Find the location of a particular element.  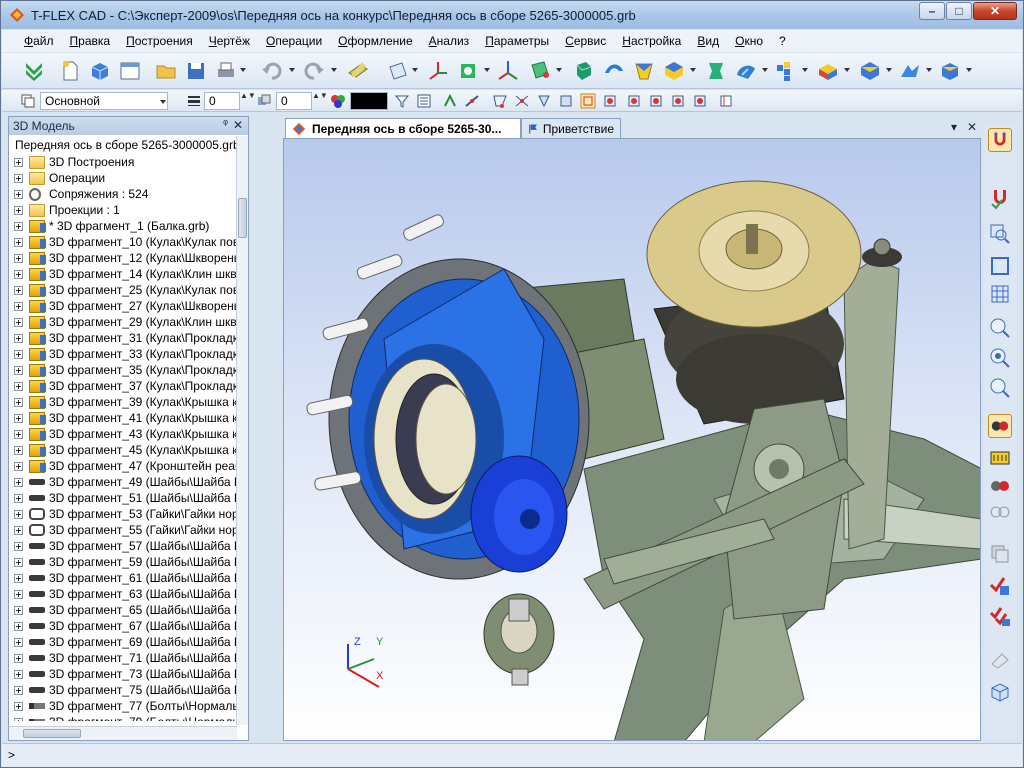

tree-item: 3D фрагмент_61 (Шайбы\Шайба ГО is located at coordinates (123, 578).